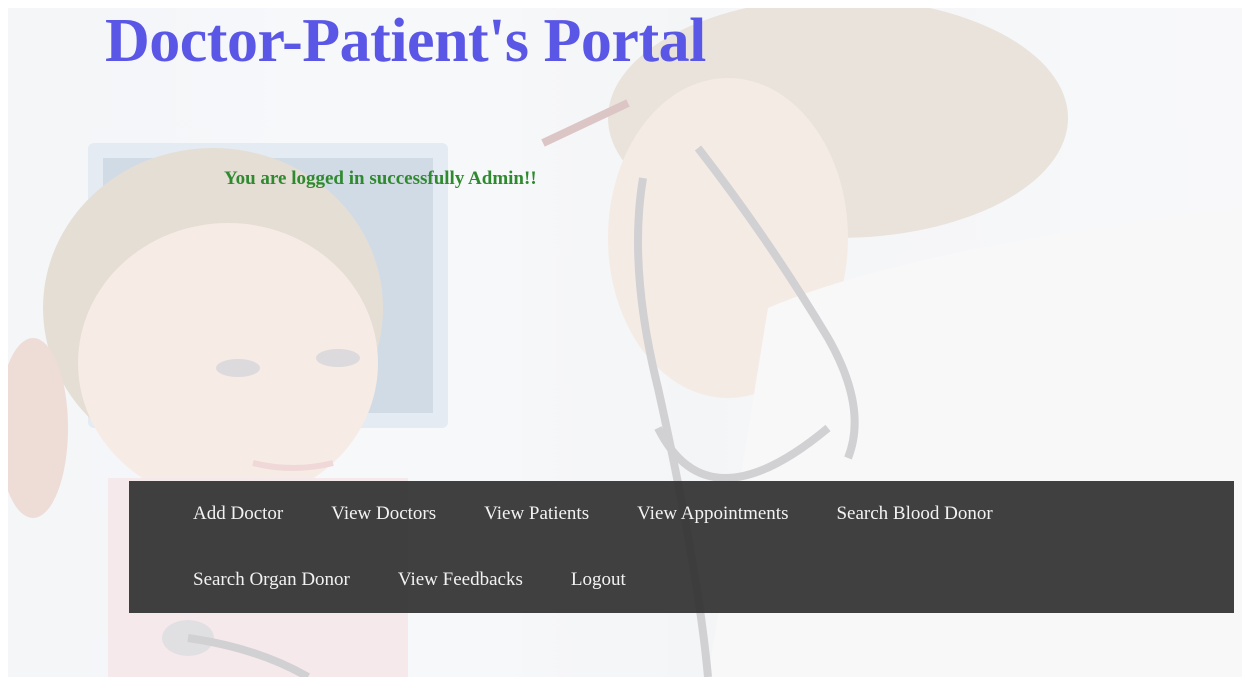  Describe the element at coordinates (598, 596) in the screenshot. I see `nav-item-logout: Logout` at that location.